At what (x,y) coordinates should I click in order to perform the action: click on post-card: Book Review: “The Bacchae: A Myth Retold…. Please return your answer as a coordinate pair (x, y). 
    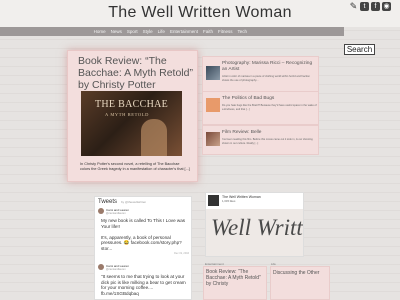
    Looking at the image, I should click on (235, 283).